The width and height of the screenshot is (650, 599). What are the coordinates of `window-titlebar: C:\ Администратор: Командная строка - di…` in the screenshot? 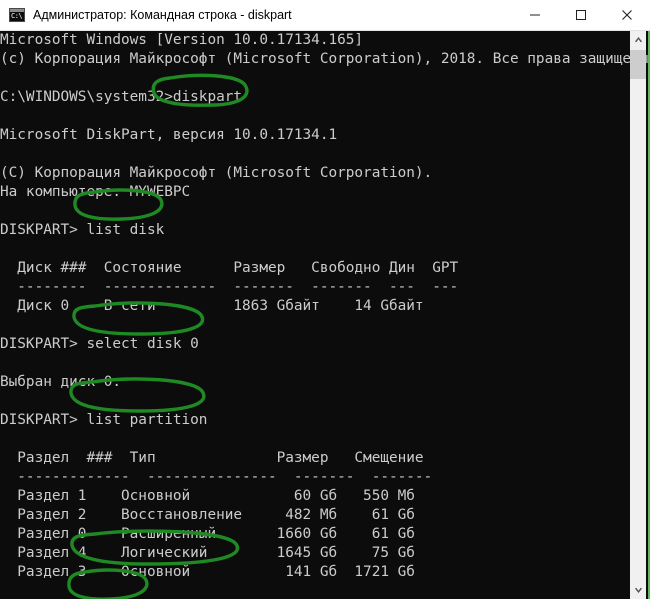 It's located at (325, 15).